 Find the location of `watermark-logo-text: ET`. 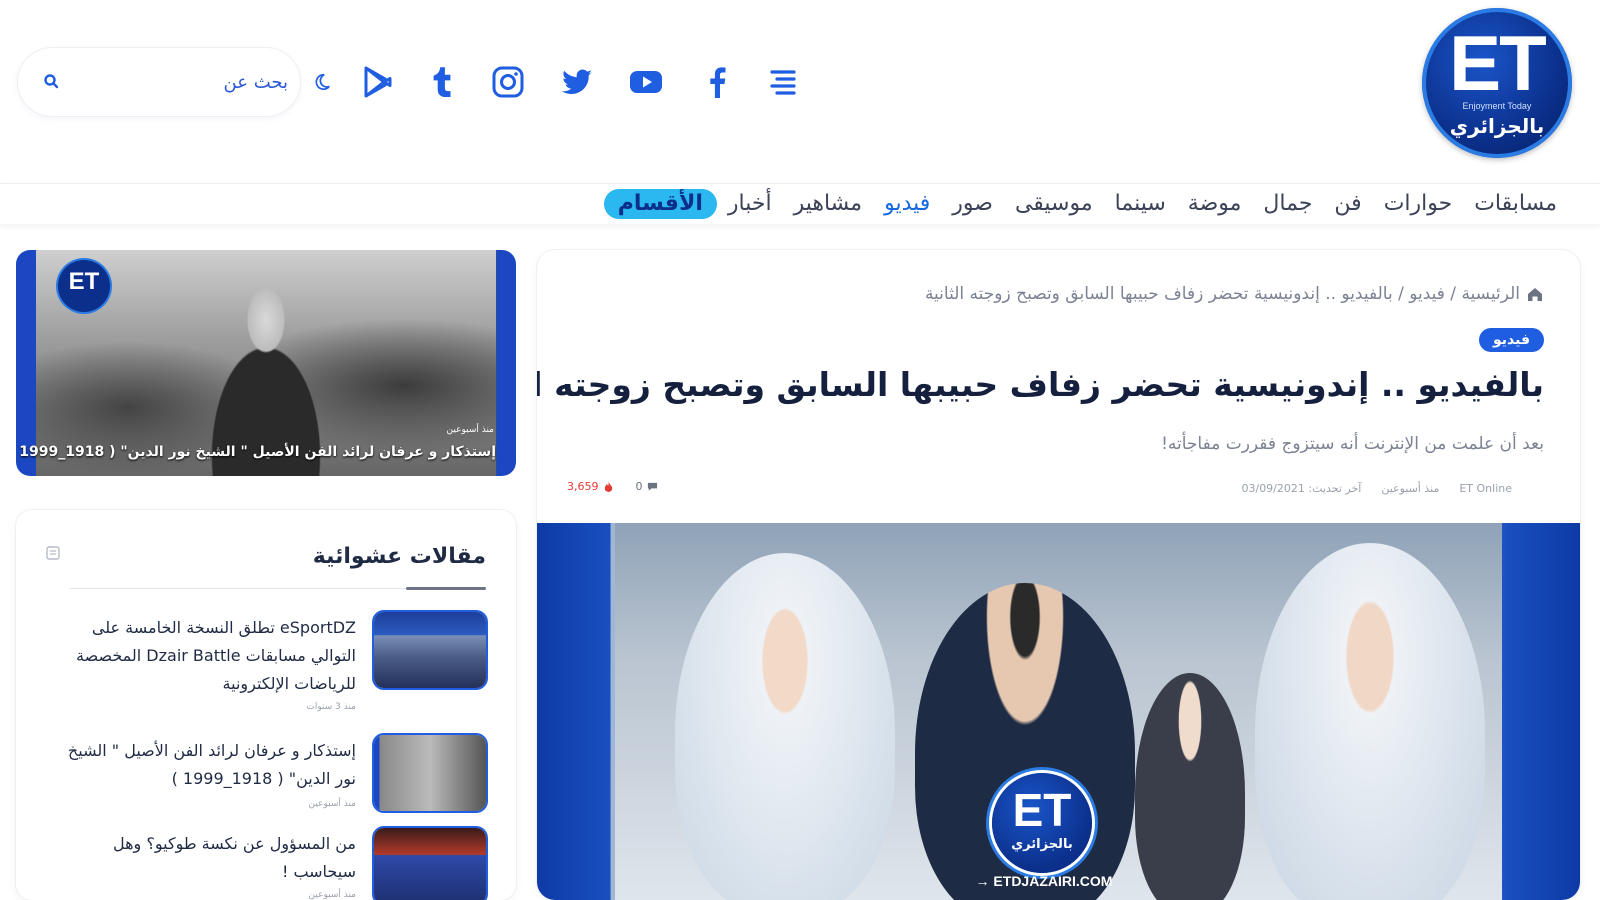

watermark-logo-text: ET is located at coordinates (1042, 810).